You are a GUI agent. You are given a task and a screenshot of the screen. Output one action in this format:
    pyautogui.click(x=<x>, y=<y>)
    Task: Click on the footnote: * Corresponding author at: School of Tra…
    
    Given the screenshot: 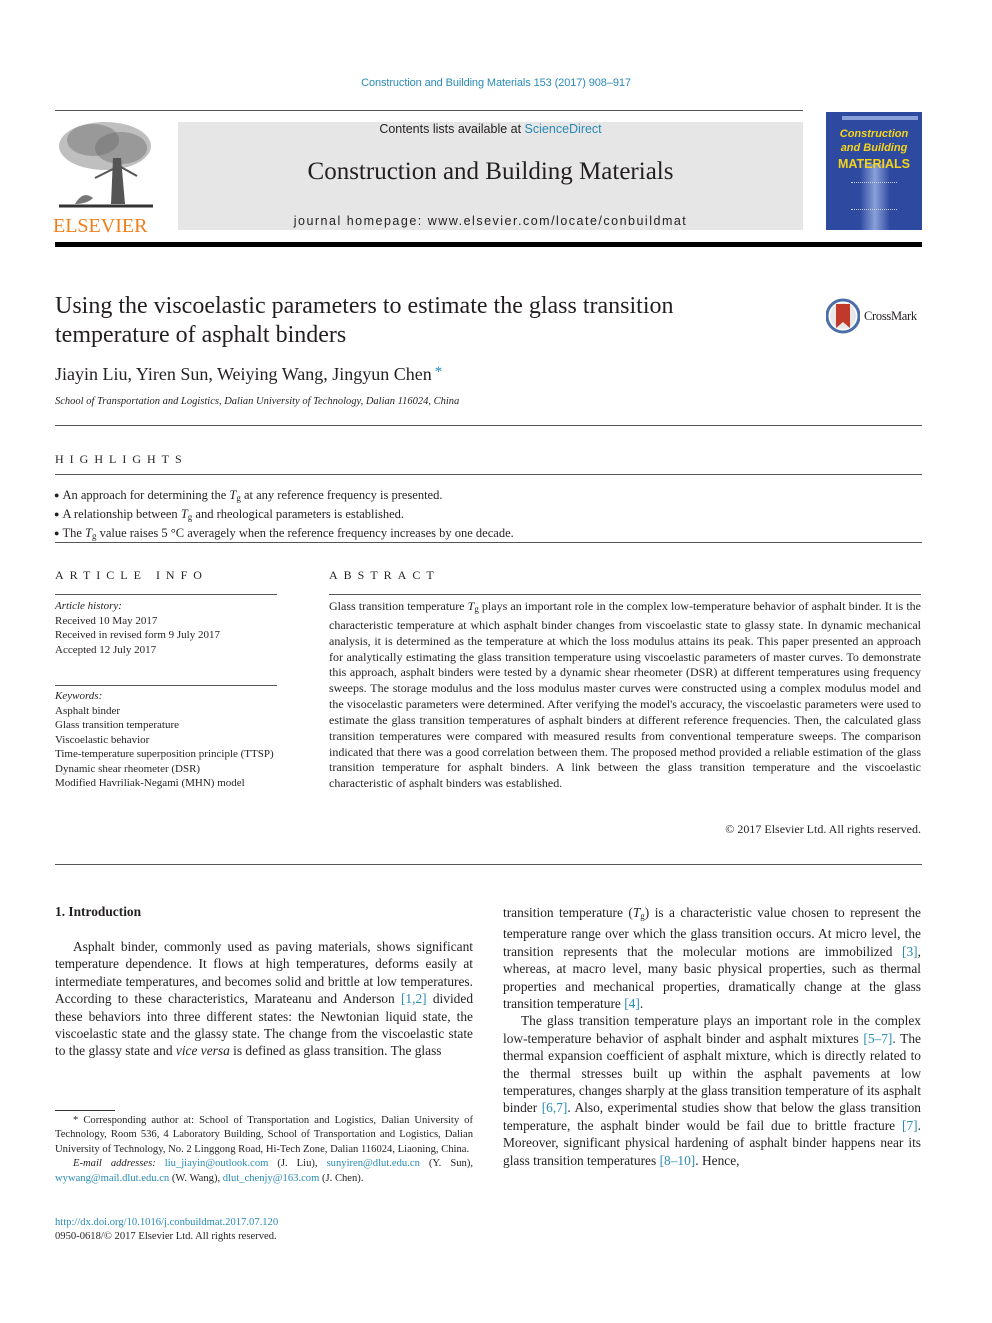 What is the action you would take?
    pyautogui.click(x=264, y=1150)
    